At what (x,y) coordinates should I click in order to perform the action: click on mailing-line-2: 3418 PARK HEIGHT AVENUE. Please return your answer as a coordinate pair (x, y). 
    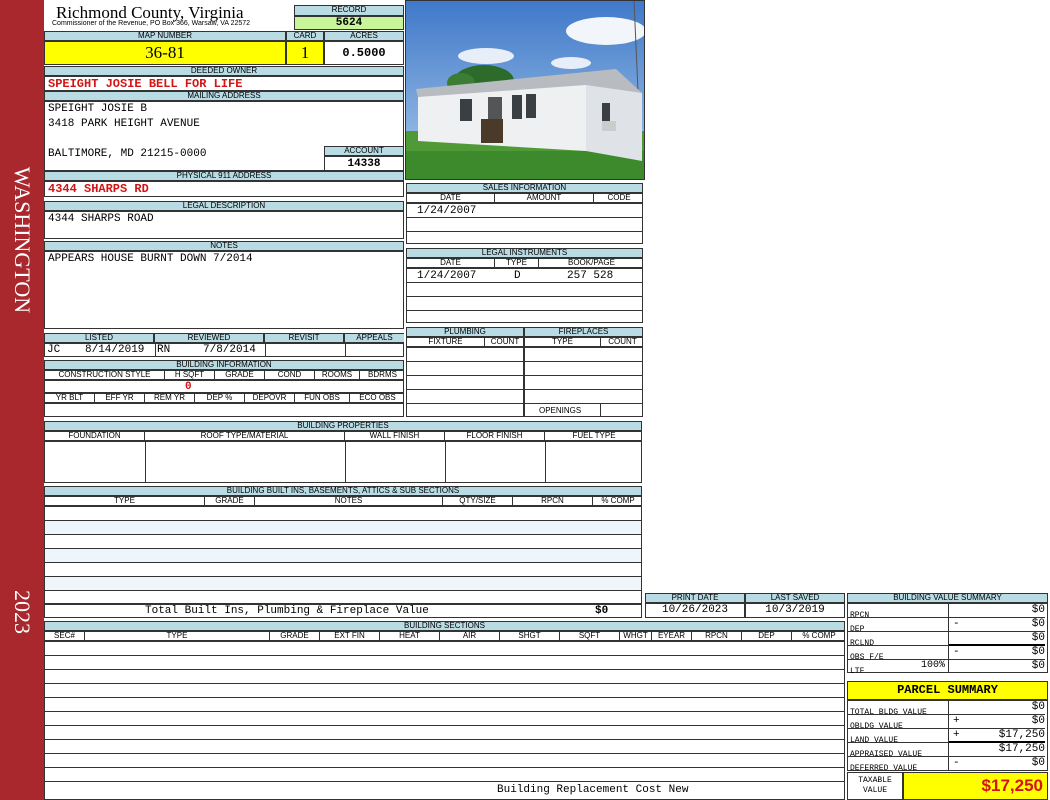
    Looking at the image, I should click on (124, 124).